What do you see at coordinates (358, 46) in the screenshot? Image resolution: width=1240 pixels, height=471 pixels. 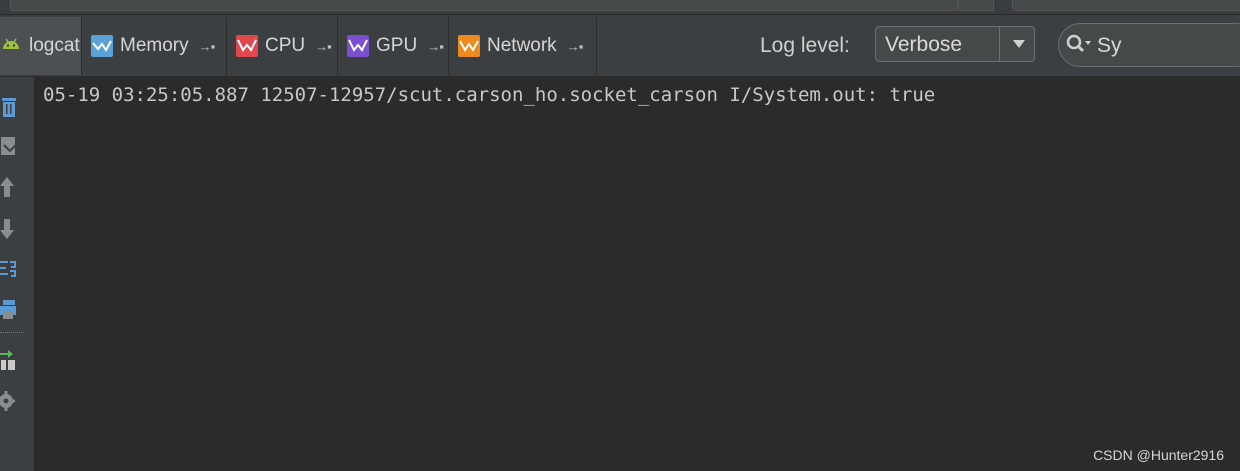 I see `gpu-monitor-icon` at bounding box center [358, 46].